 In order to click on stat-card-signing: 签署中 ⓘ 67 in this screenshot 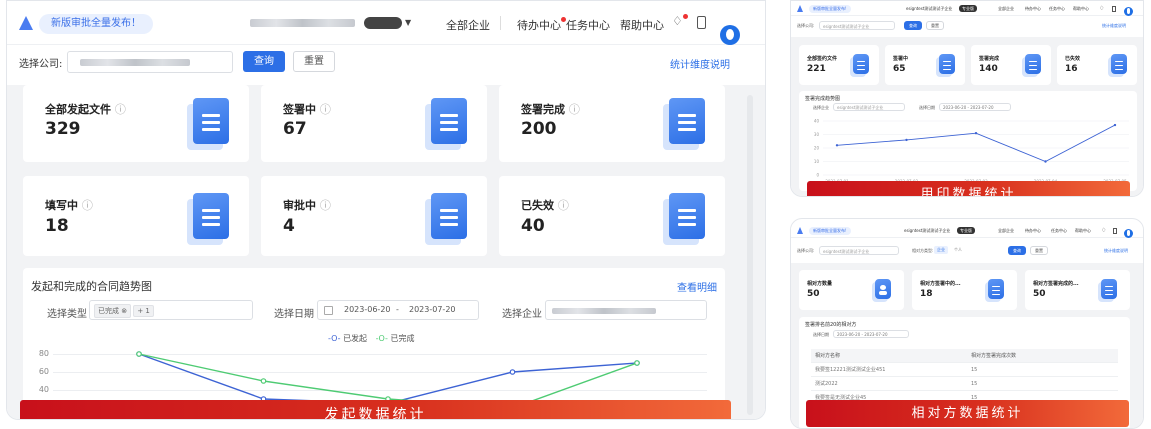, I will do `click(374, 123)`.